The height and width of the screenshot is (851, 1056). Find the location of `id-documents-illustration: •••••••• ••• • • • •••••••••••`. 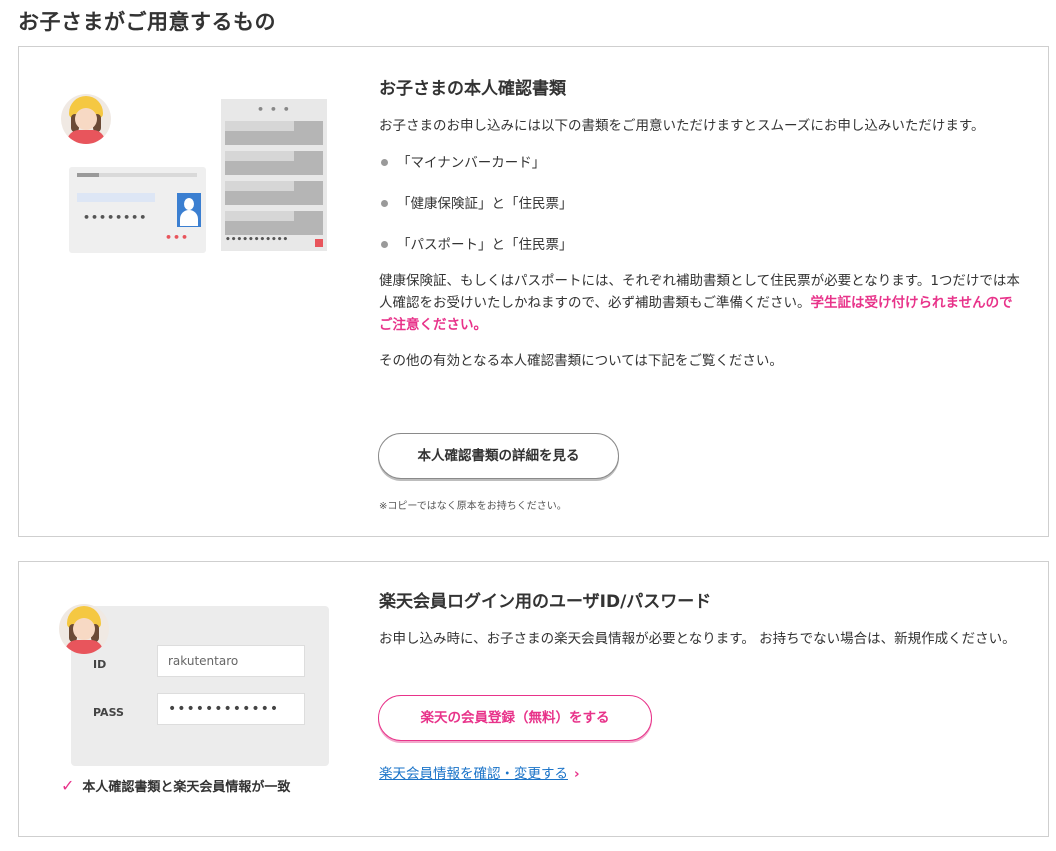

id-documents-illustration: •••••••• ••• • • • ••••••••••• is located at coordinates (189, 177).